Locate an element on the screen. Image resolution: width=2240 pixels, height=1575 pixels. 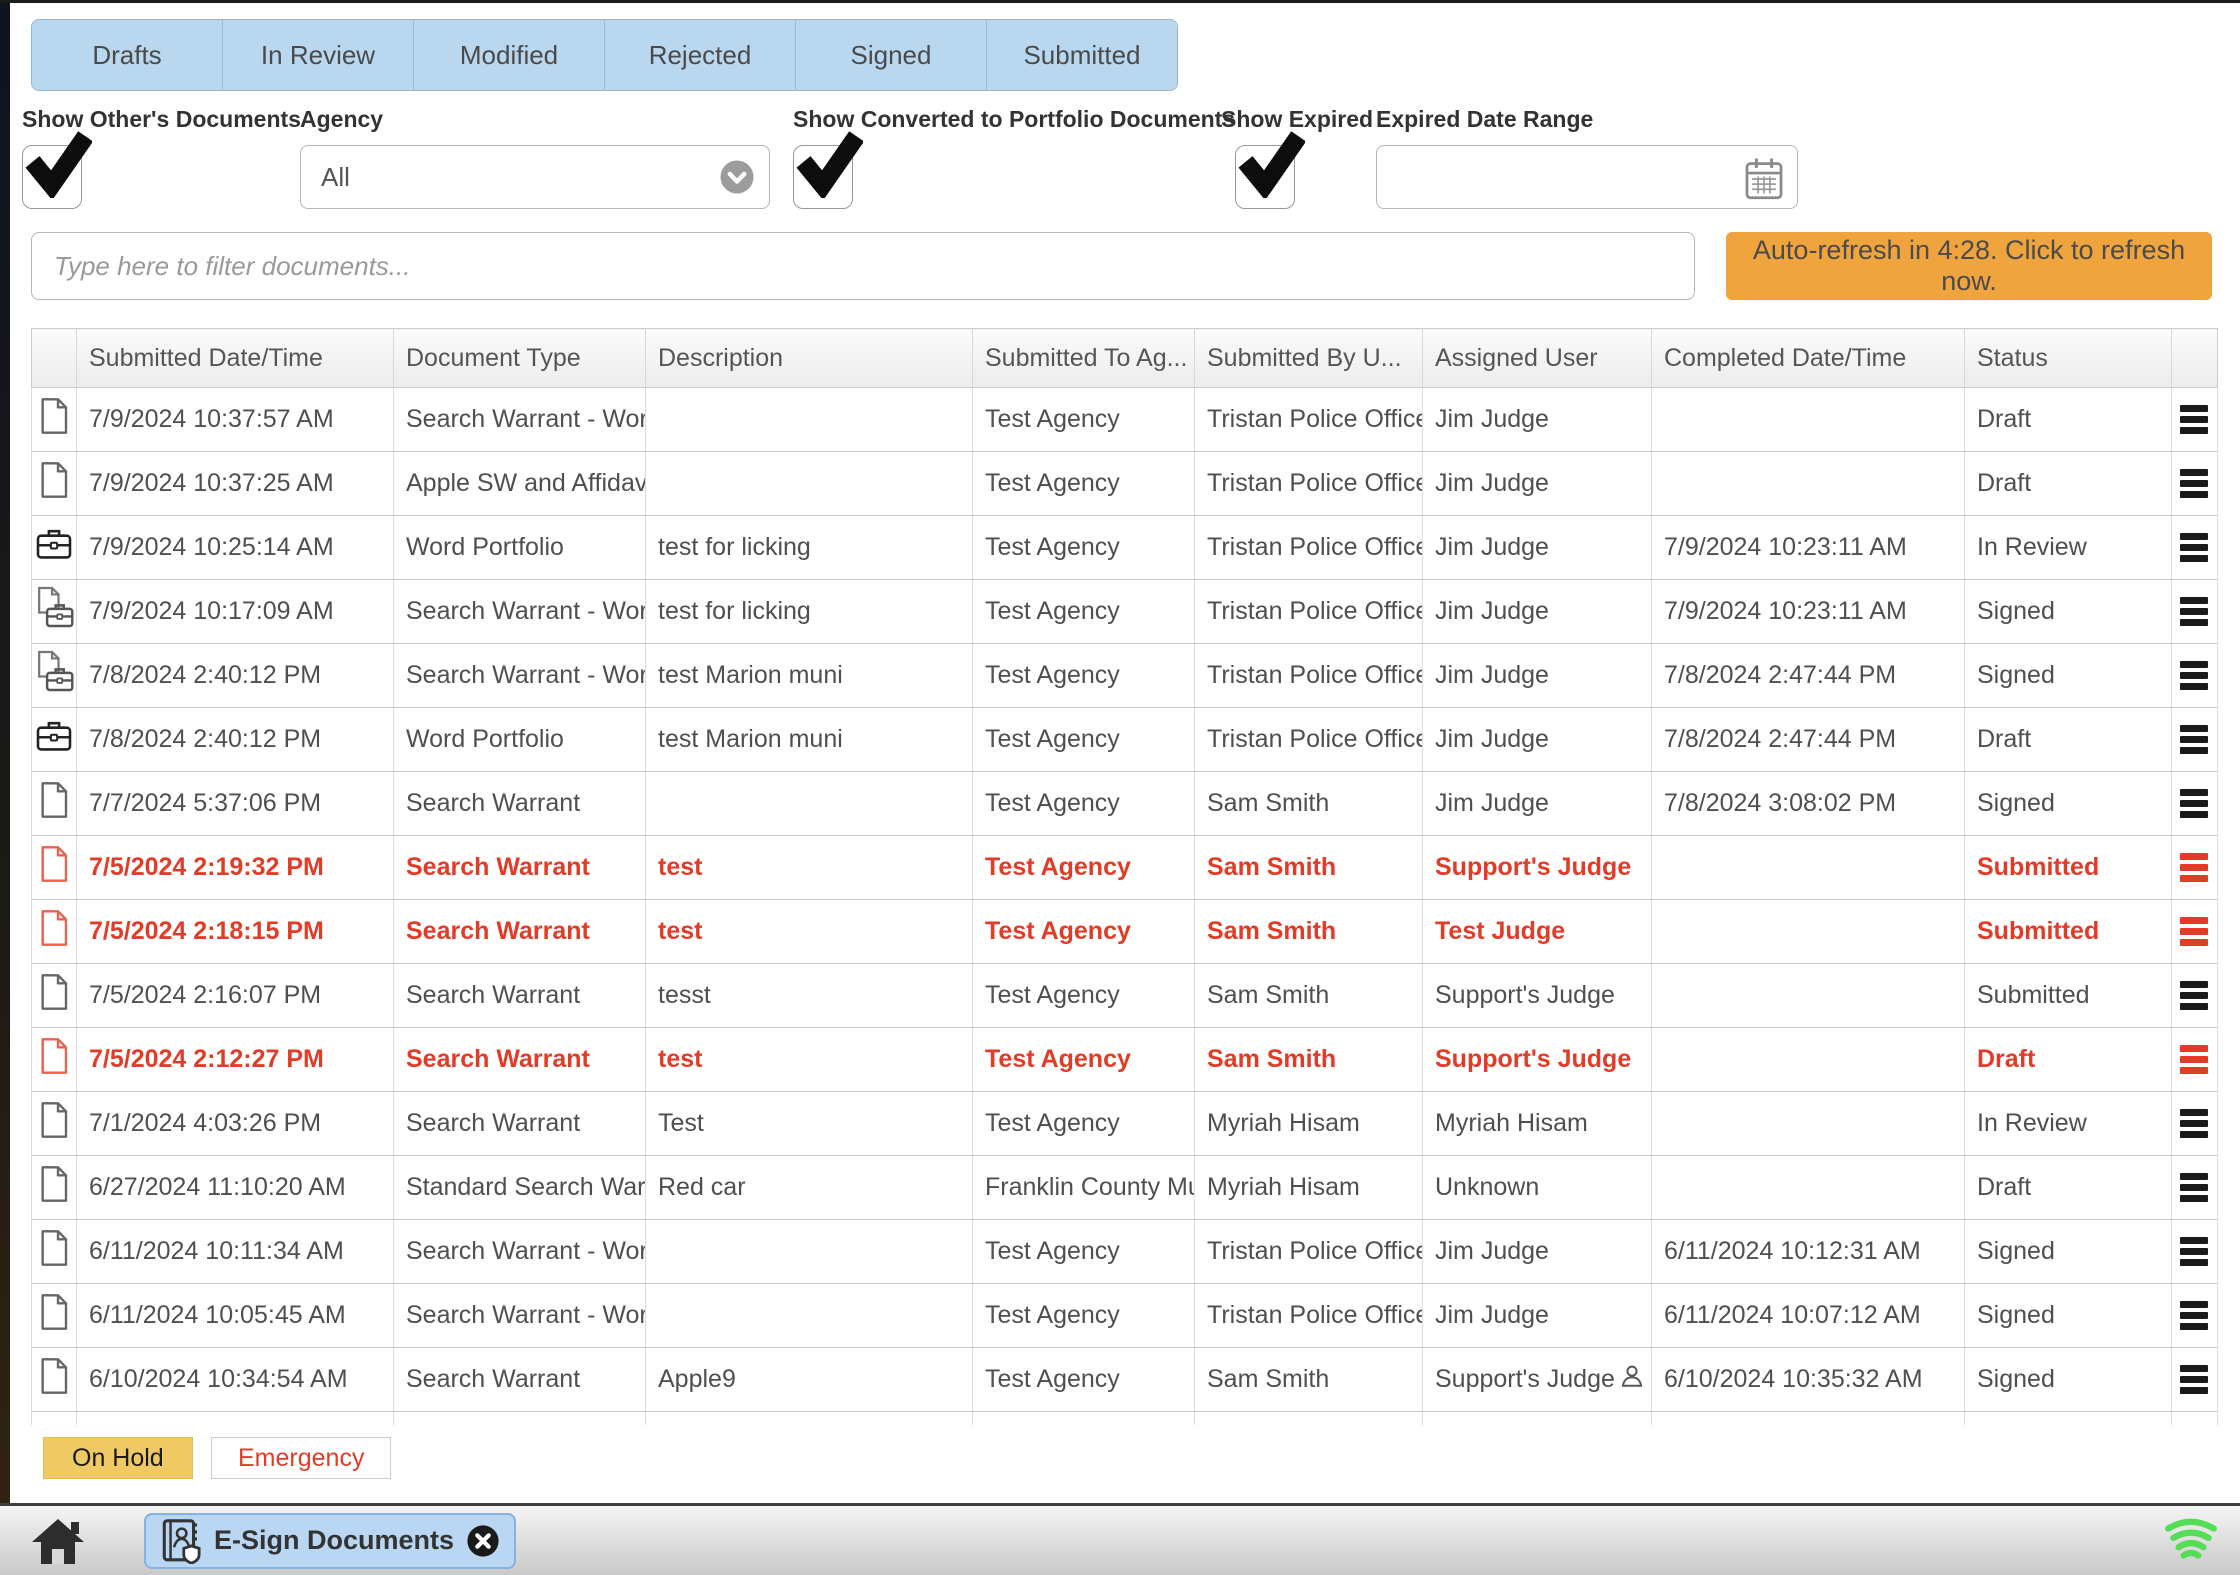
agency-select: All is located at coordinates (535, 177).